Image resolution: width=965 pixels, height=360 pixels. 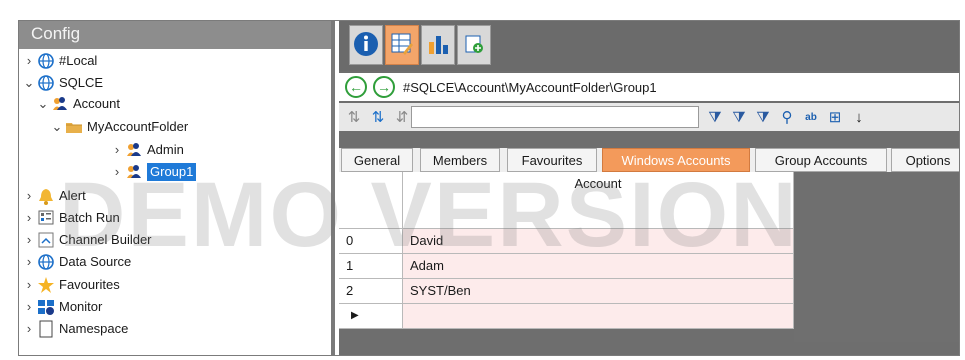 I want to click on replace-icon: ab, so click(x=811, y=117).